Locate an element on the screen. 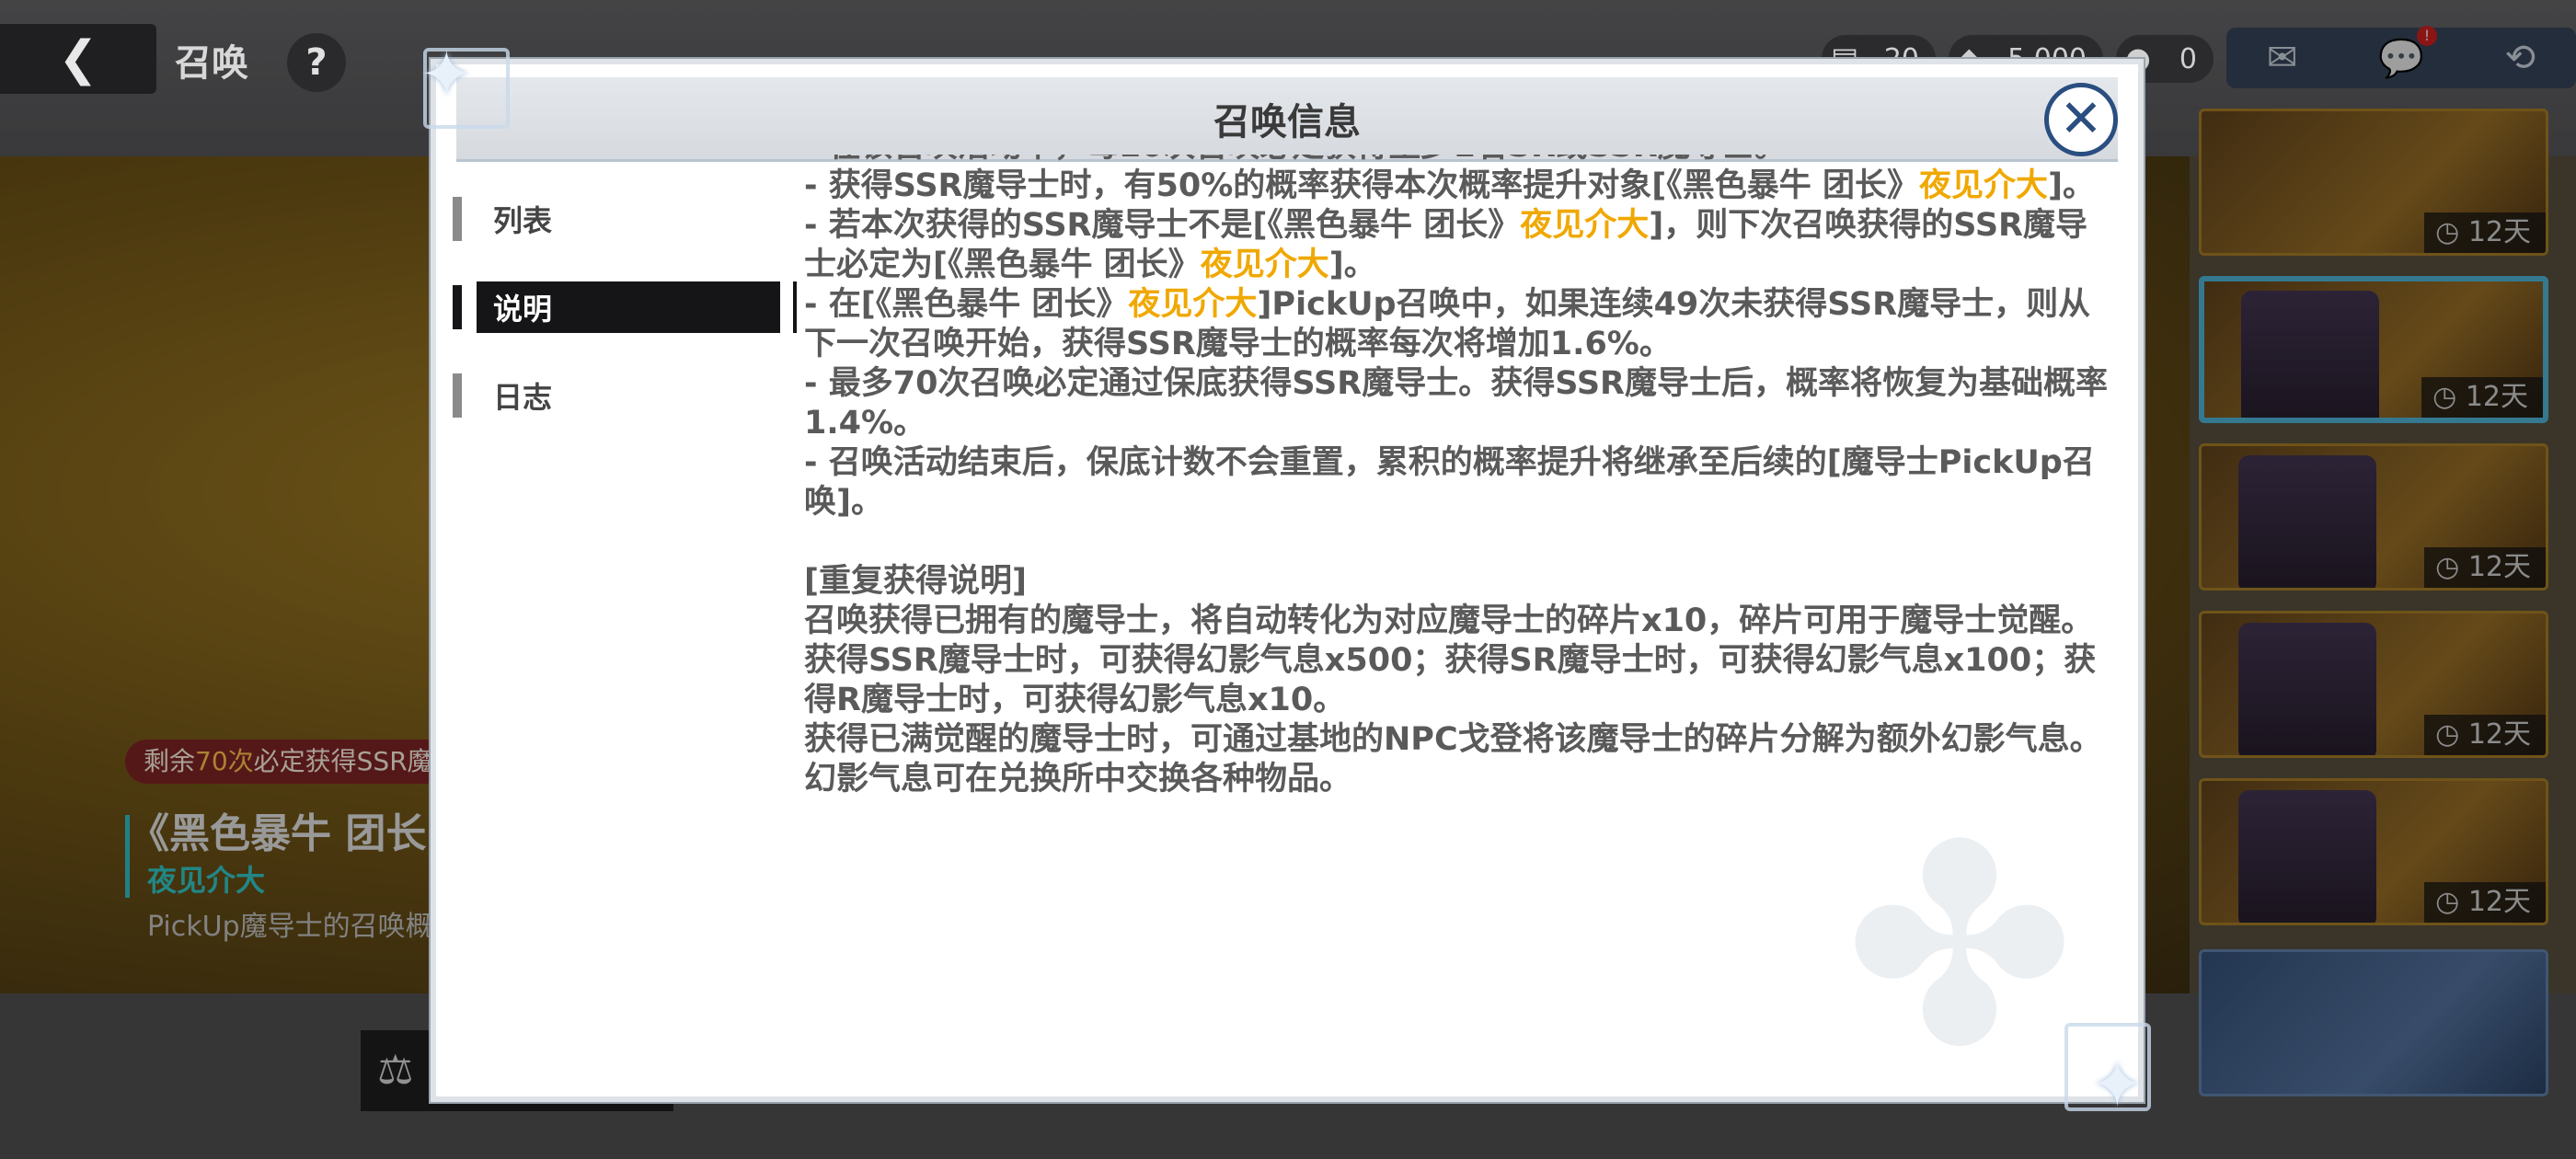 This screenshot has width=2576, height=1159. tab-description: 说明 is located at coordinates (625, 307).